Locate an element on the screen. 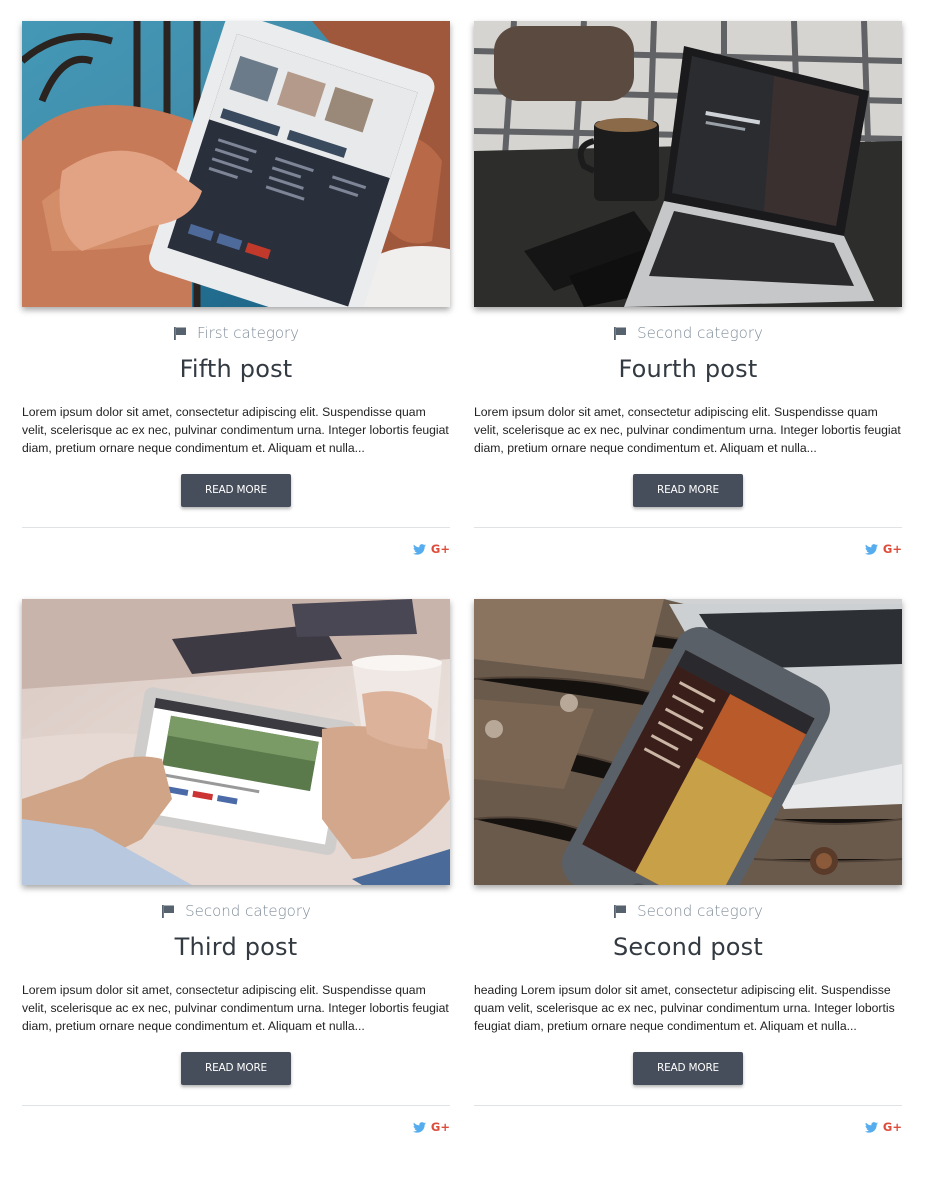 Image resolution: width=928 pixels, height=1185 pixels. post-title: Fourth post is located at coordinates (688, 369).